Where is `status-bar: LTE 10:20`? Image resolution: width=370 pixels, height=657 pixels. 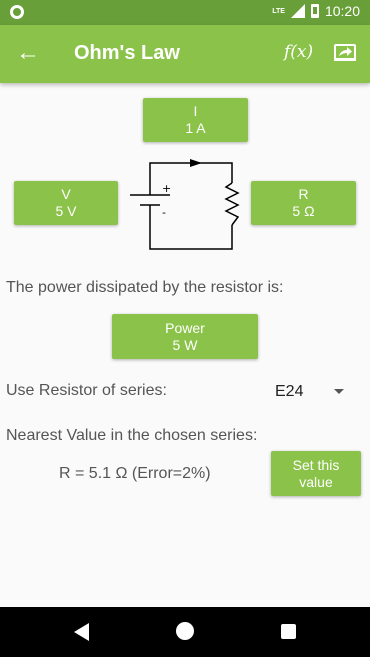 status-bar: LTE 10:20 is located at coordinates (185, 12).